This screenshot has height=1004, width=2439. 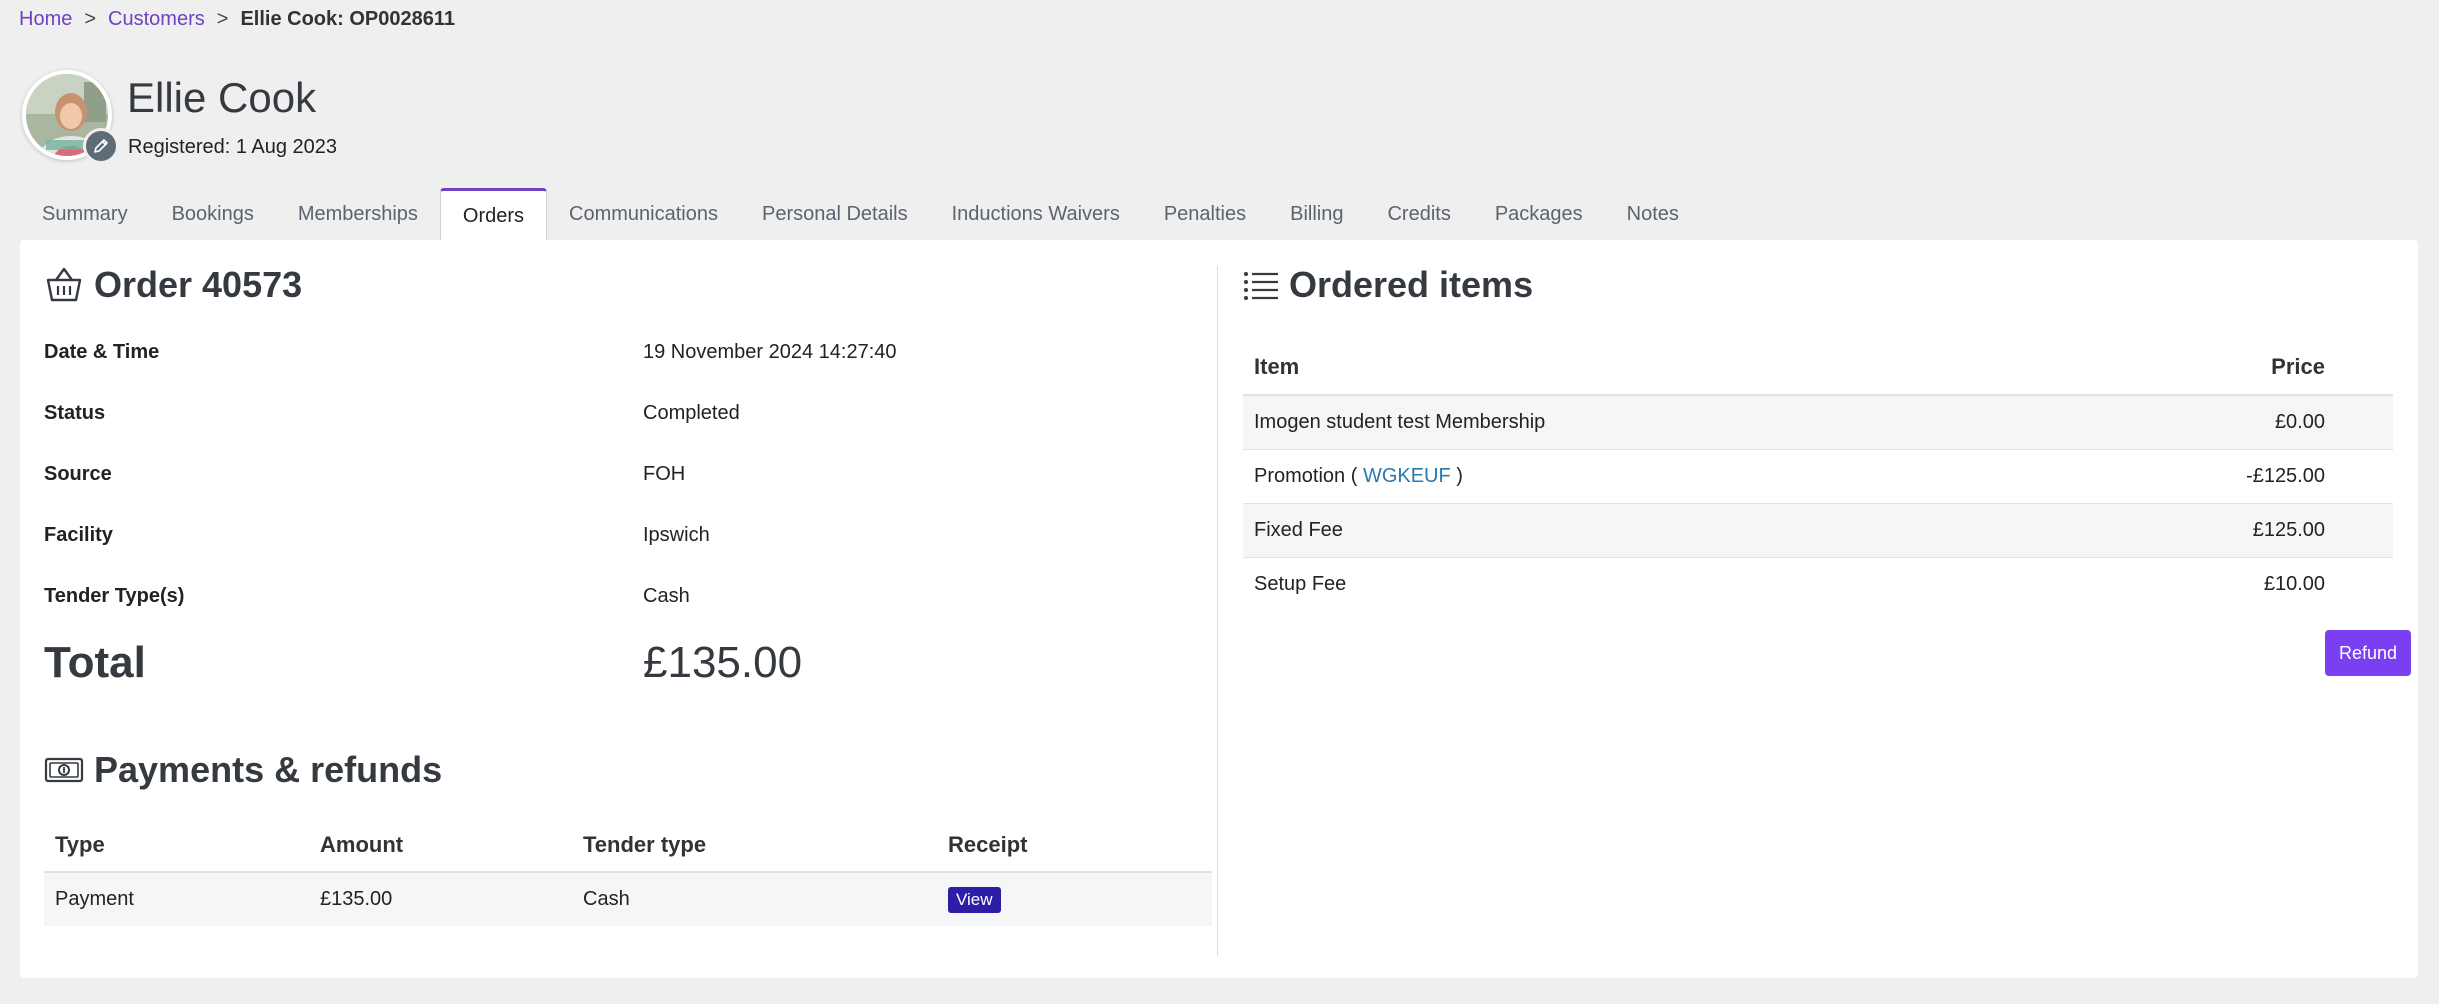 What do you see at coordinates (1625, 368) in the screenshot?
I see `column-header-item: Item` at bounding box center [1625, 368].